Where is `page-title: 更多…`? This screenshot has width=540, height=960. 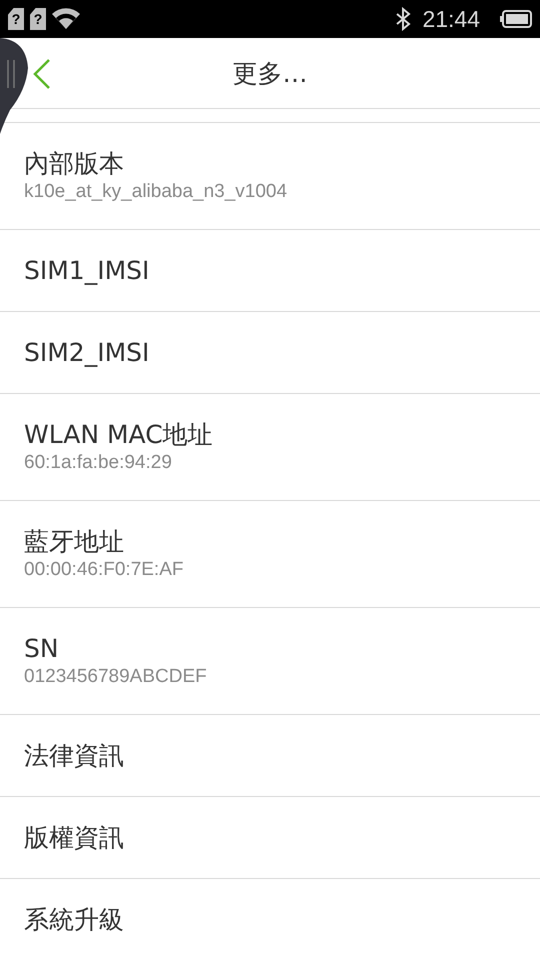 page-title: 更多… is located at coordinates (270, 74).